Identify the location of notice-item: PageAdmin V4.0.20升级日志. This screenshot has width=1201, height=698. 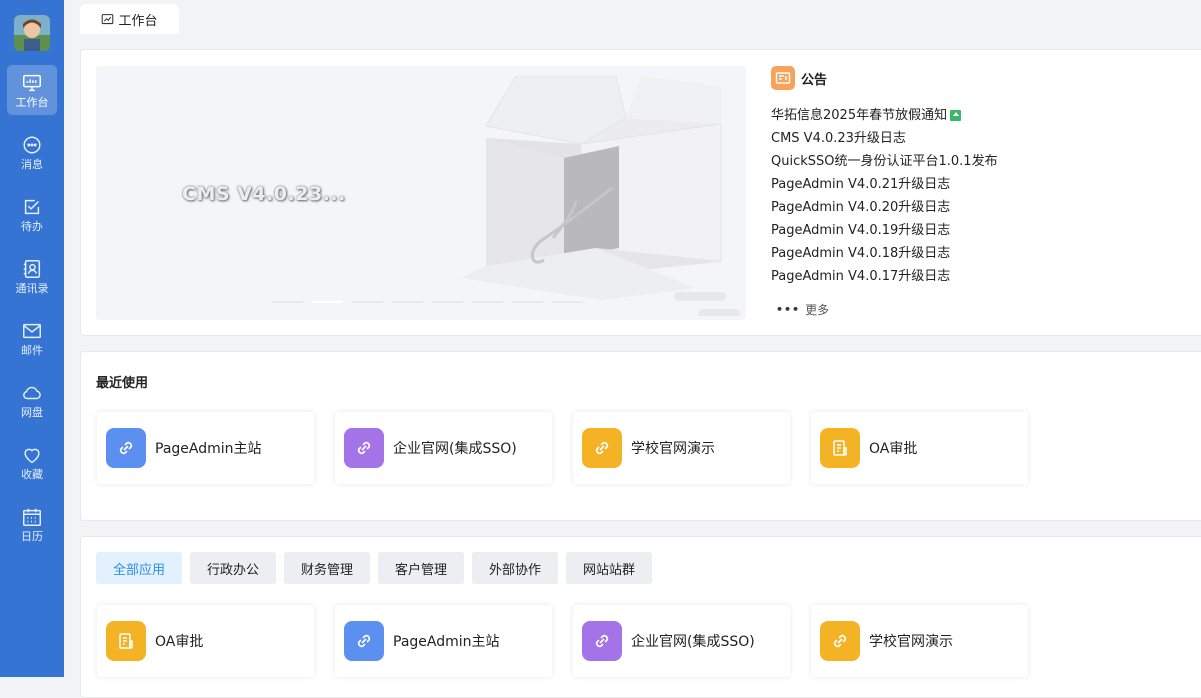
(884, 207).